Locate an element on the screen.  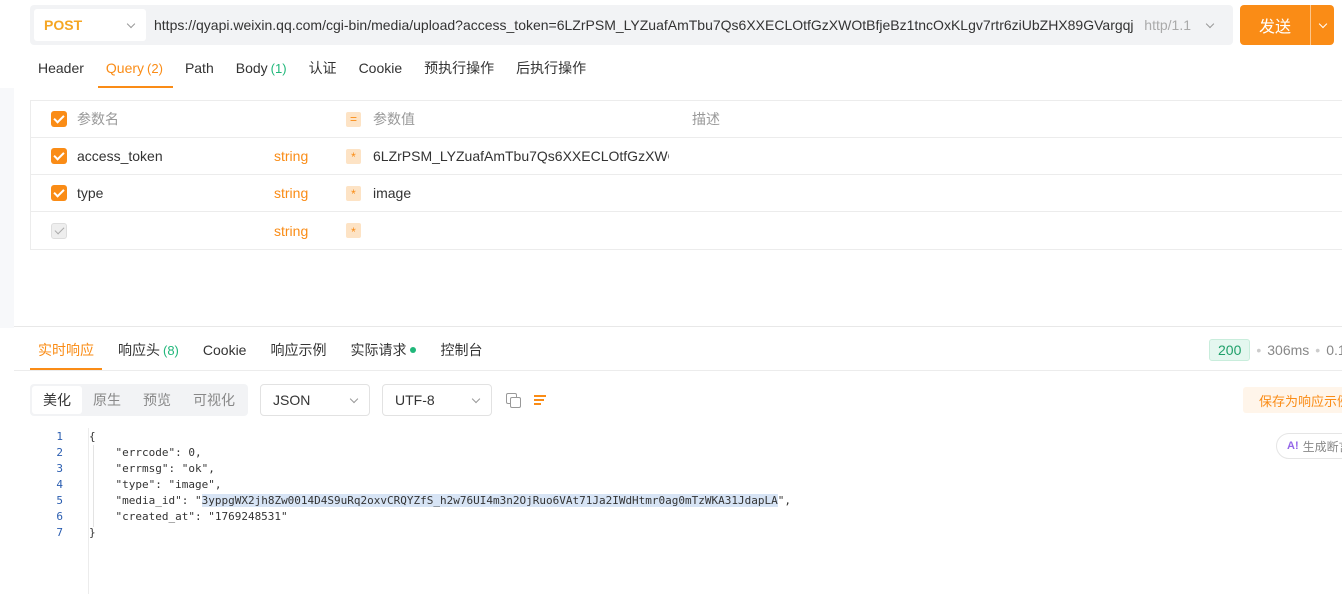
left-gutter is located at coordinates (7, 208).